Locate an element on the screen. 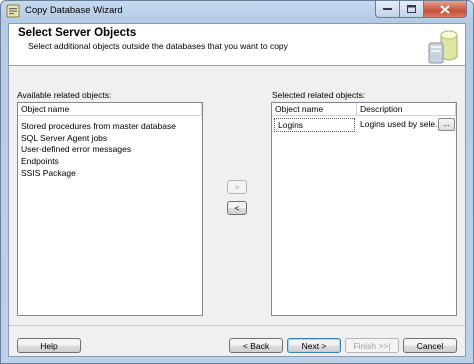 The height and width of the screenshot is (364, 474). database-graphic-icon is located at coordinates (445, 47).